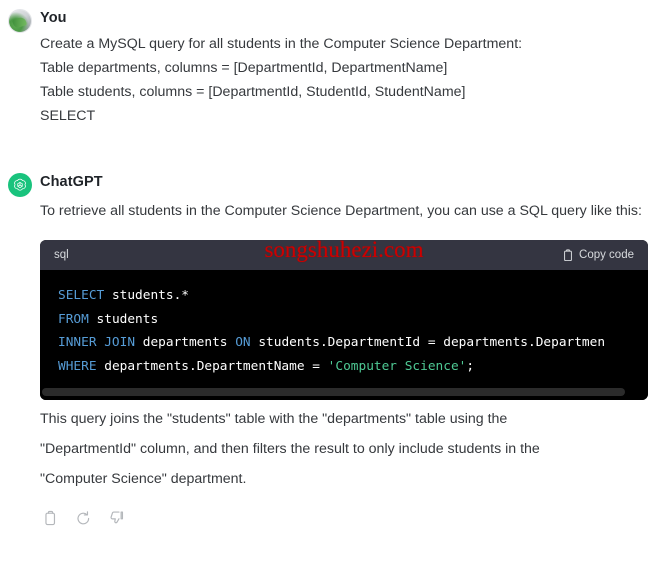  I want to click on copy-code-button: Copy code, so click(598, 255).